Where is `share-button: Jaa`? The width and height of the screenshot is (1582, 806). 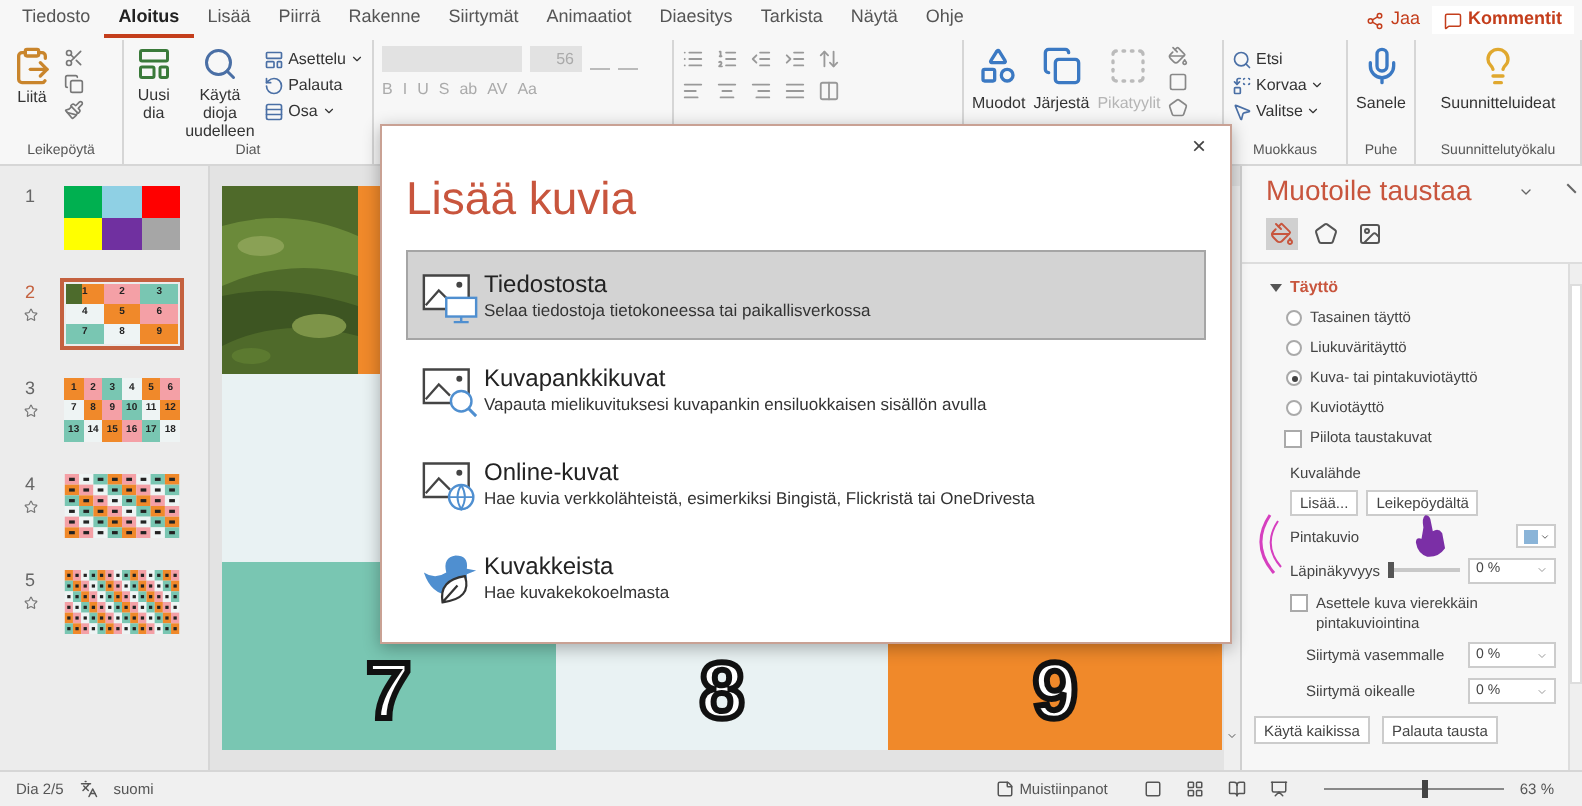 share-button: Jaa is located at coordinates (1393, 20).